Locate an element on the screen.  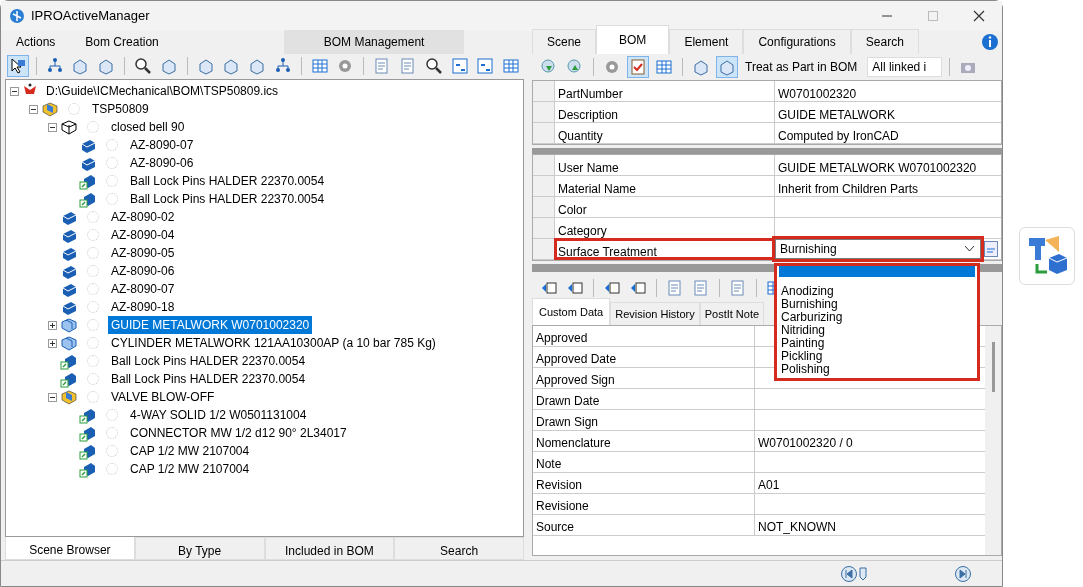
field-name: Note is located at coordinates (644, 462).